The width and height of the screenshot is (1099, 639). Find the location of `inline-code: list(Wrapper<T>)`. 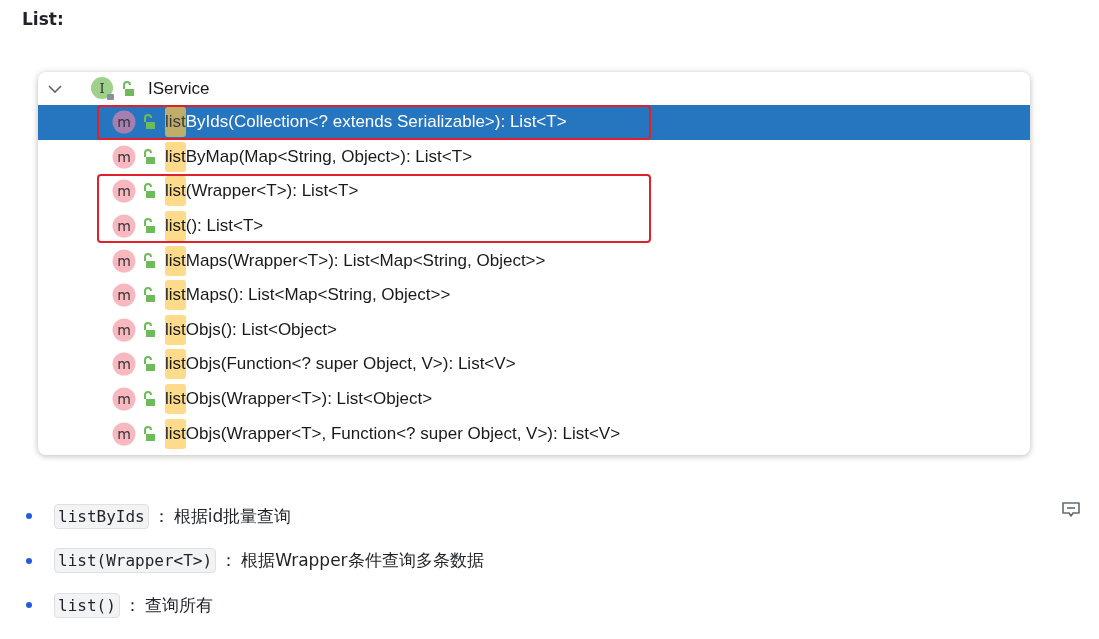

inline-code: list(Wrapper<T>) is located at coordinates (135, 561).